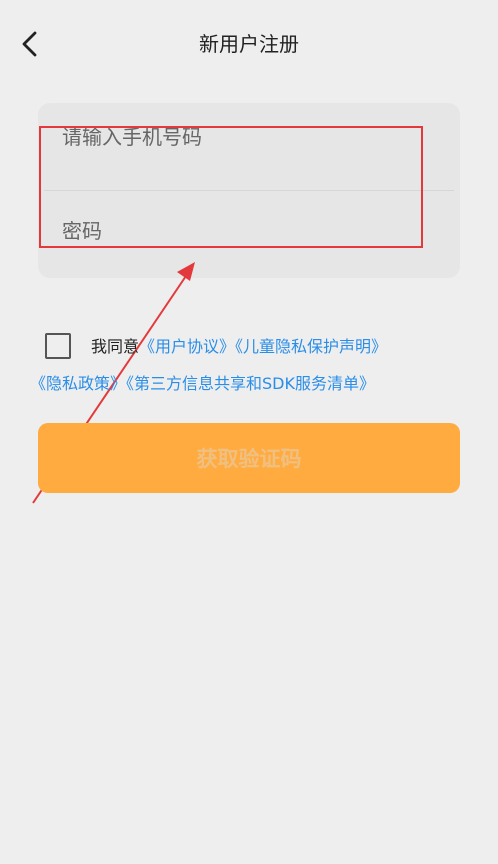 Image resolution: width=498 pixels, height=864 pixels. I want to click on password-field, so click(249, 234).